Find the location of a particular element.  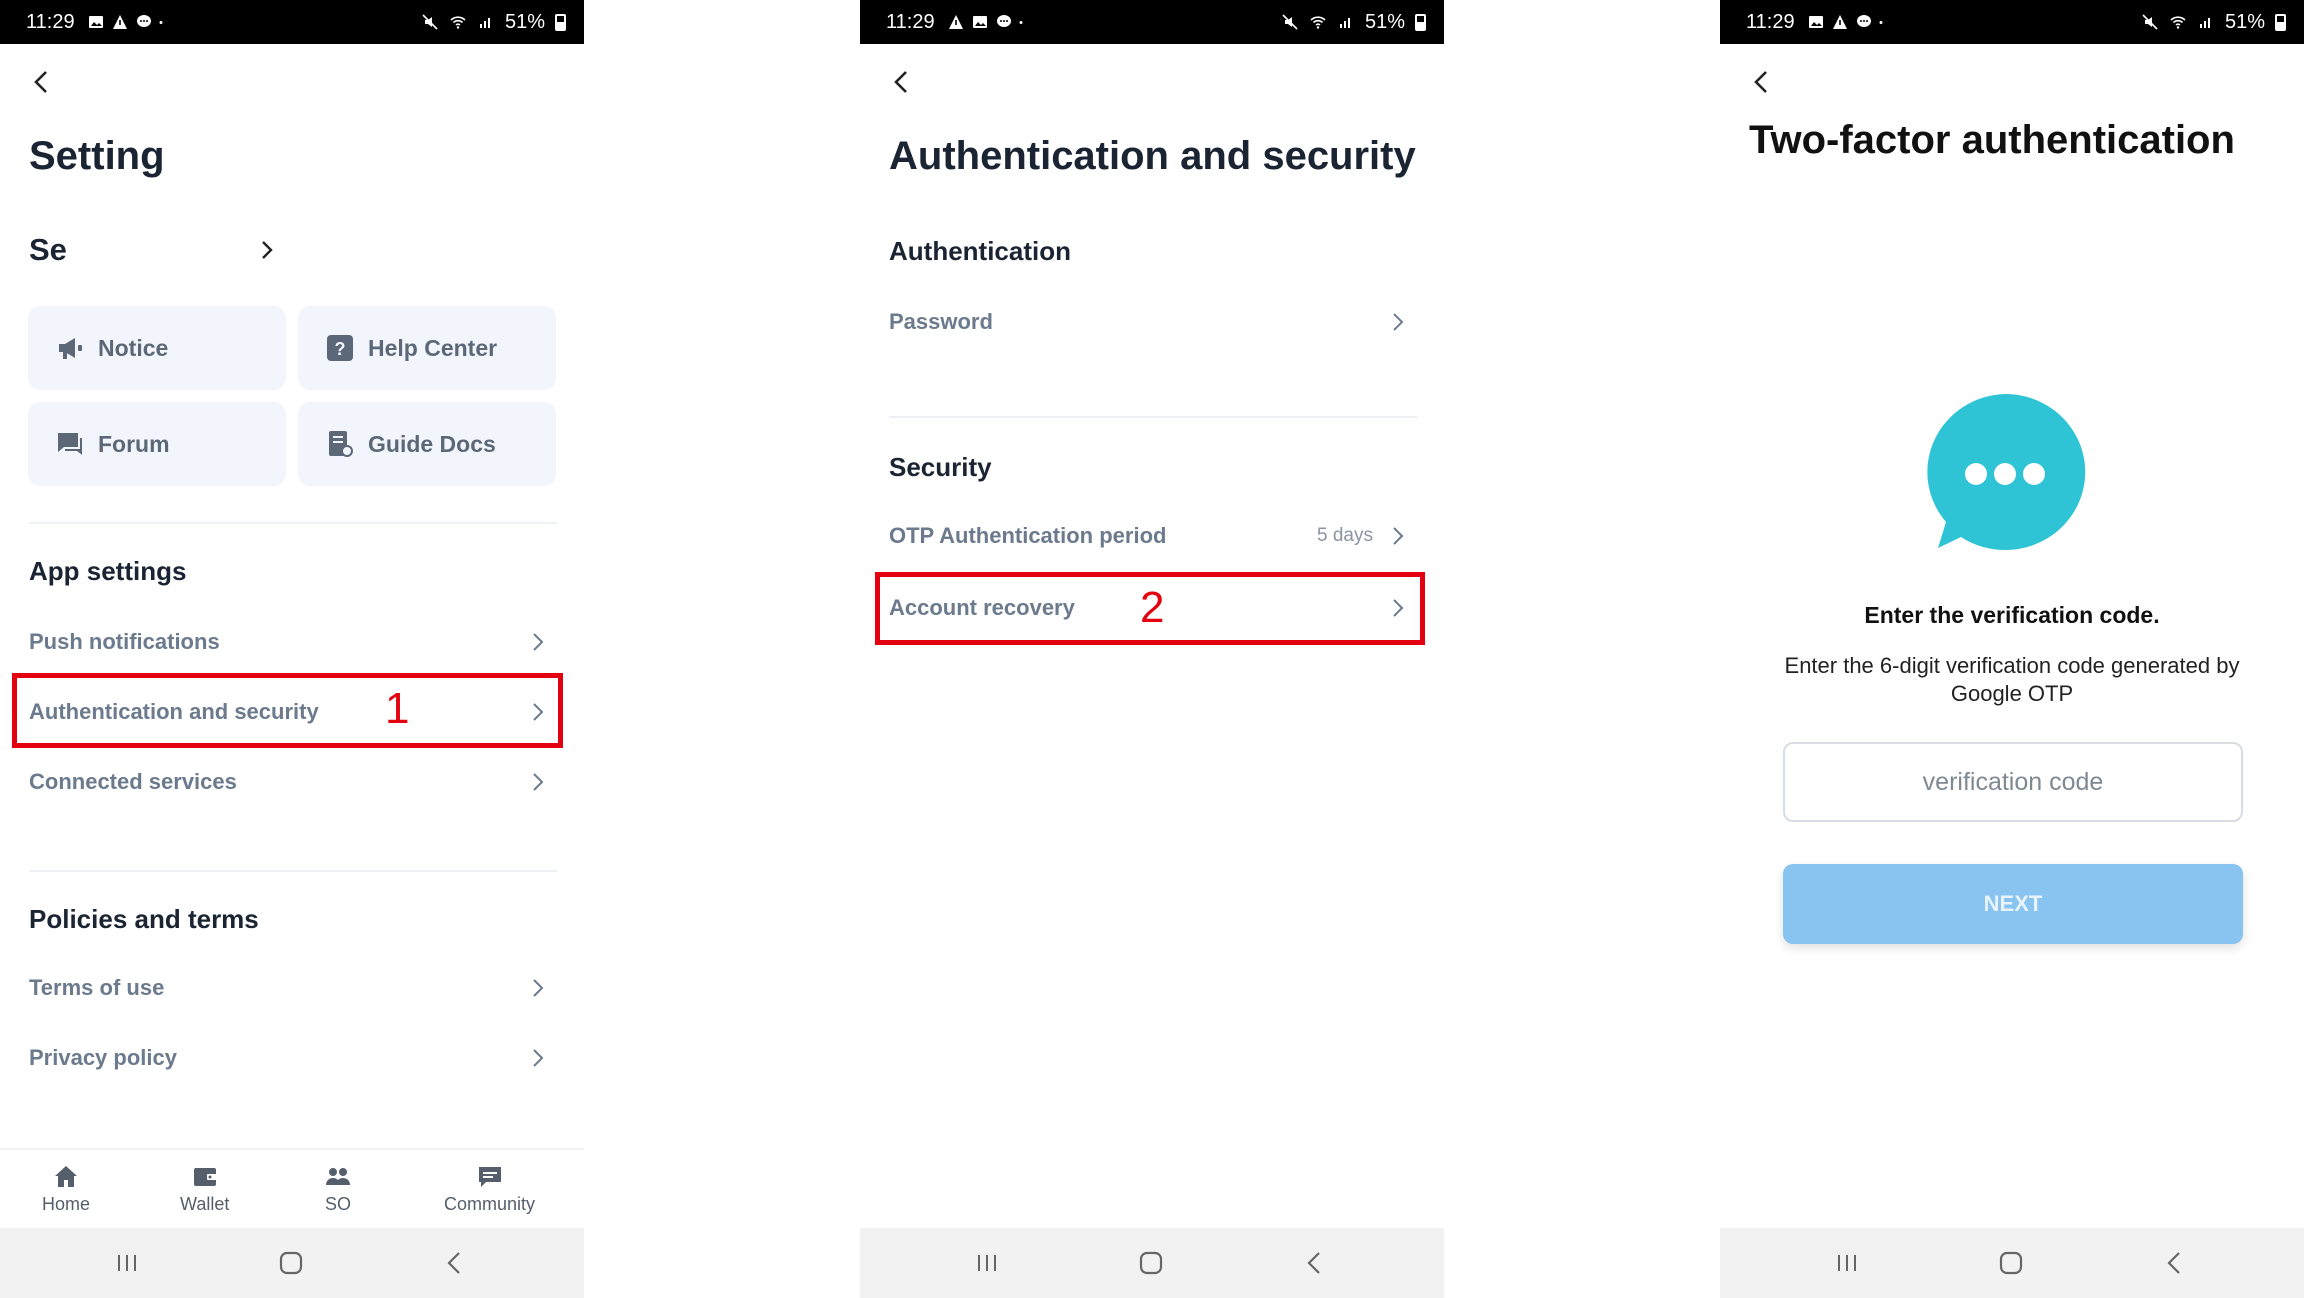

nav-home: Home is located at coordinates (66, 1189).